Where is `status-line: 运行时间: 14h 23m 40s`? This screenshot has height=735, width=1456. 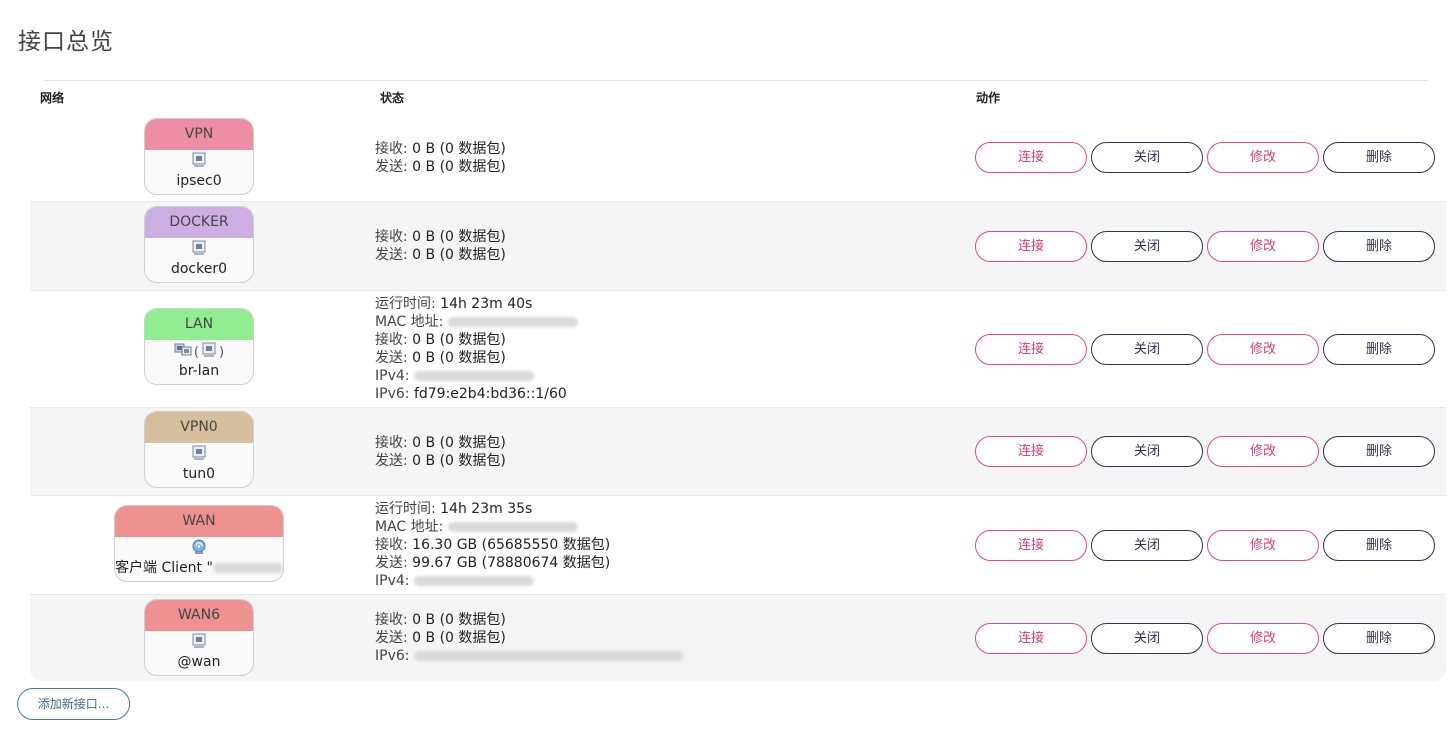
status-line: 运行时间: 14h 23m 40s is located at coordinates (476, 304).